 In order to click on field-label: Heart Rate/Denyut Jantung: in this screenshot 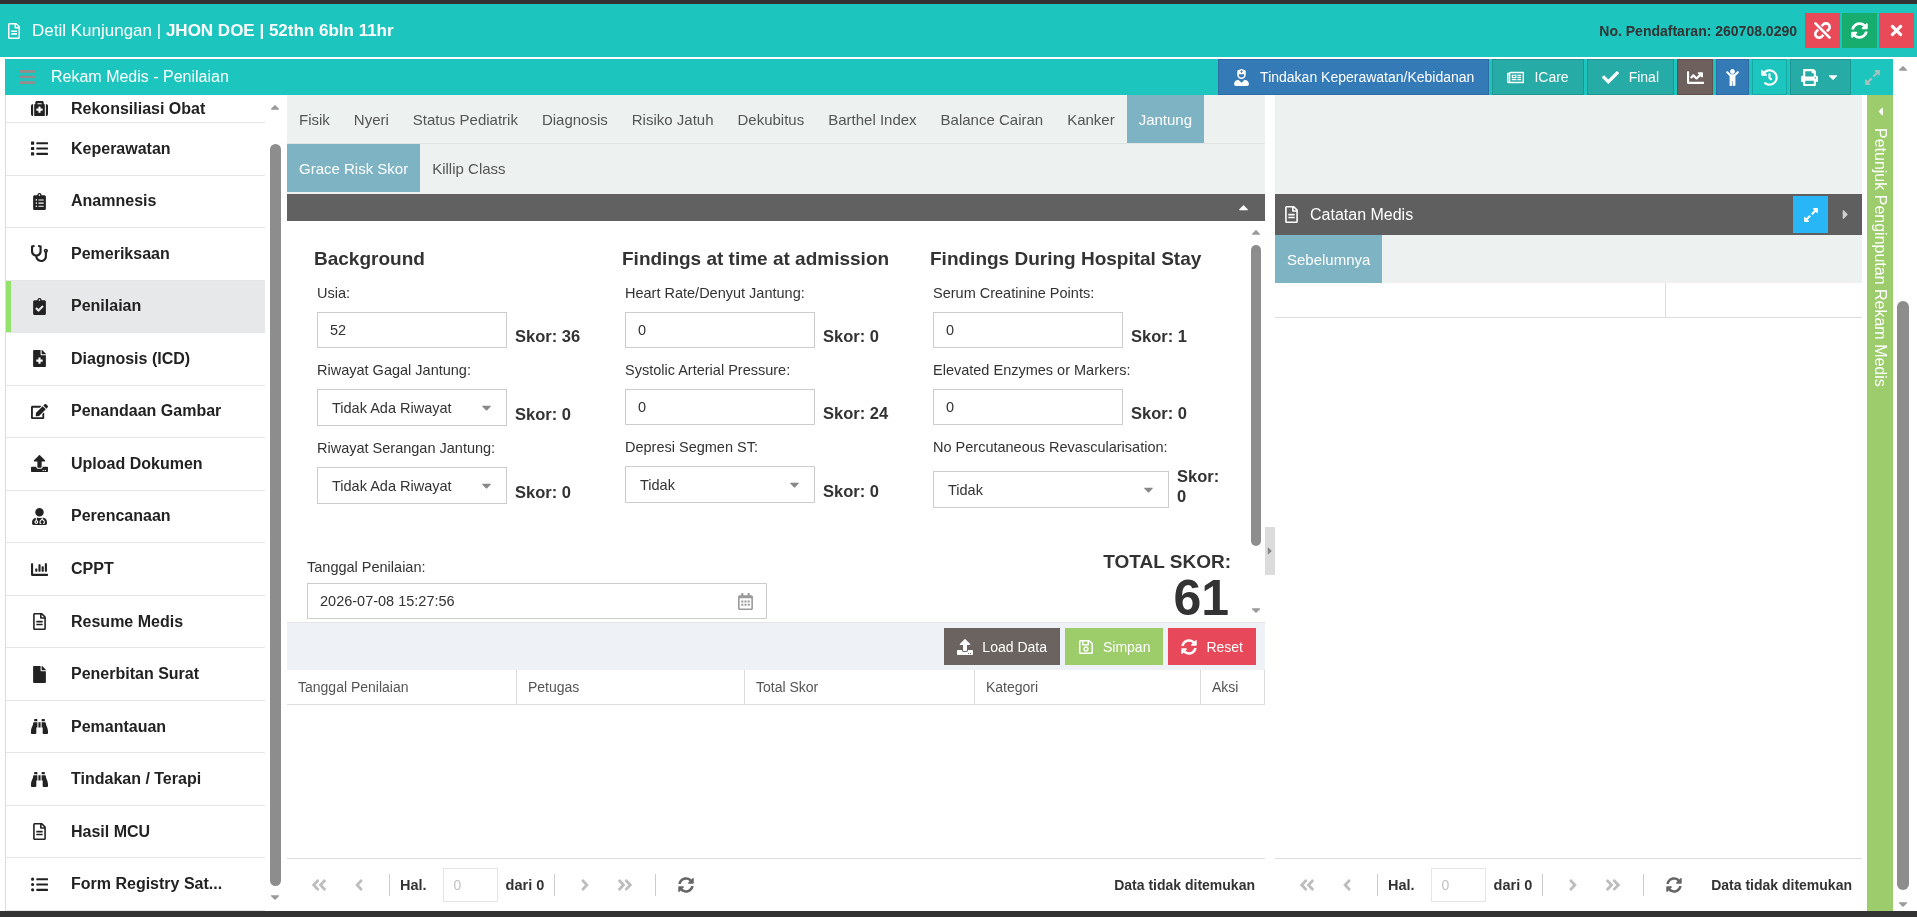, I will do `click(715, 293)`.